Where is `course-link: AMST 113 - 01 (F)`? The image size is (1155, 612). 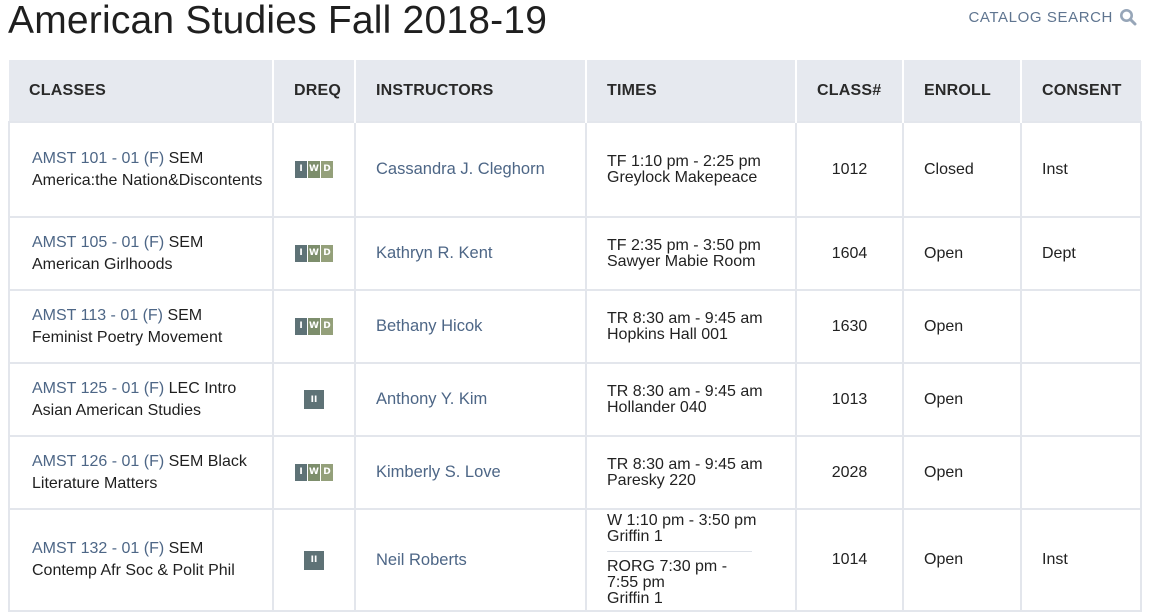 course-link: AMST 113 - 01 (F) is located at coordinates (97, 315).